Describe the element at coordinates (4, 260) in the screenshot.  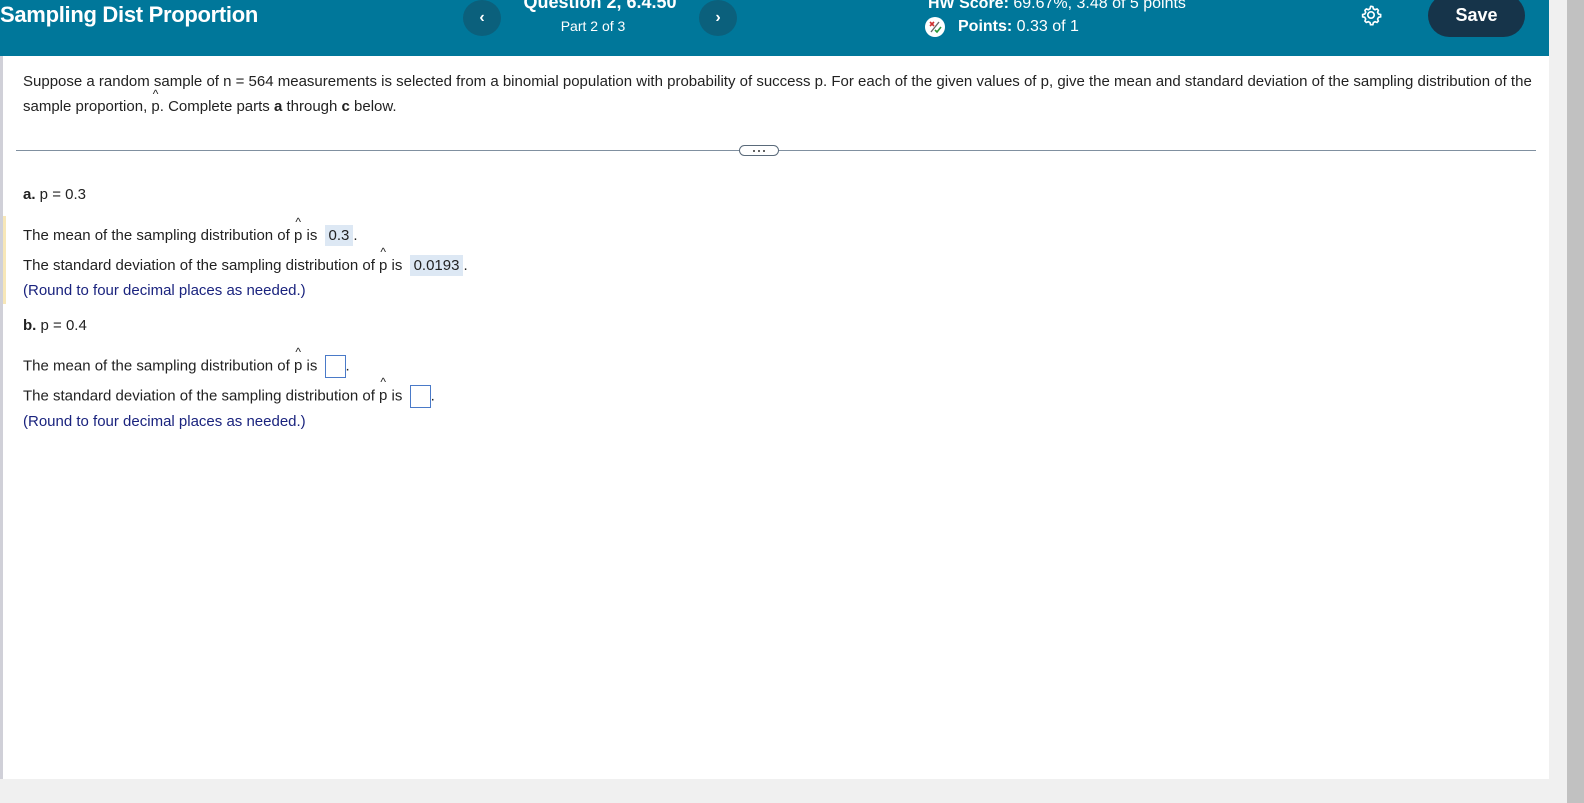
I see `active-part-indicator` at that location.